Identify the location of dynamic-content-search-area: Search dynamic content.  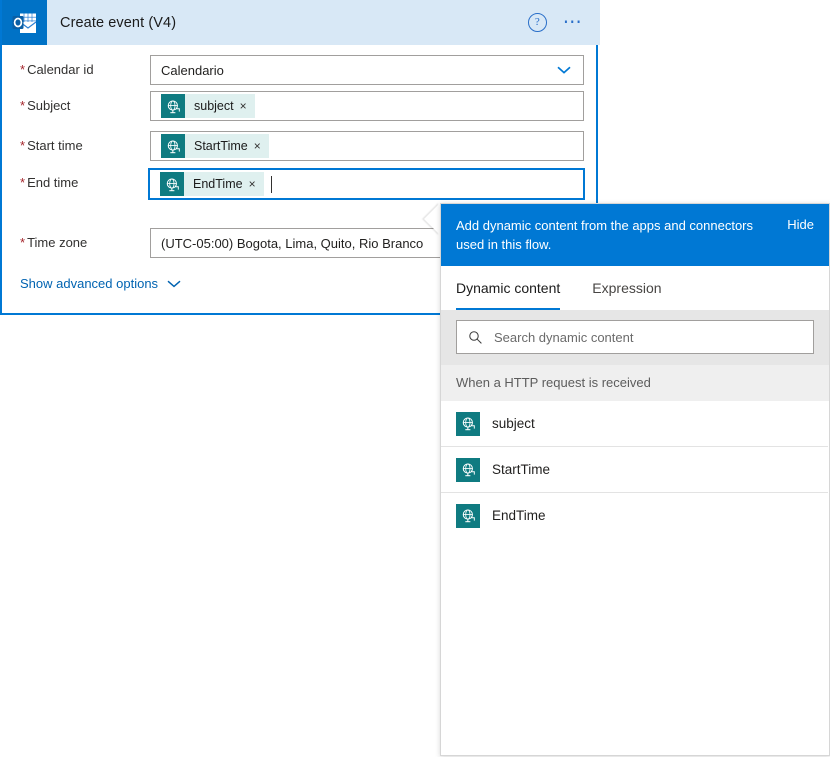
(635, 337).